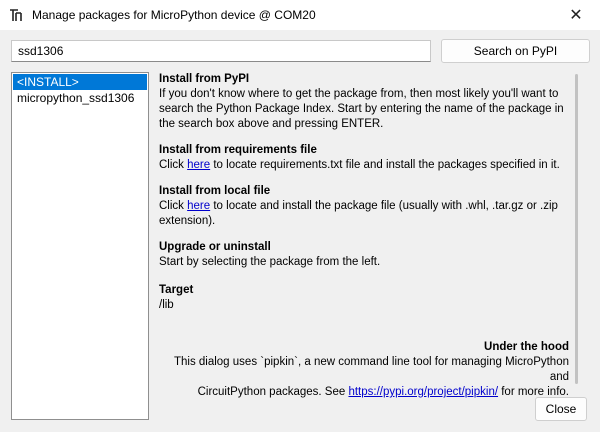 This screenshot has height=432, width=600. Describe the element at coordinates (576, 15) in the screenshot. I see `close-icon: ✕` at that location.